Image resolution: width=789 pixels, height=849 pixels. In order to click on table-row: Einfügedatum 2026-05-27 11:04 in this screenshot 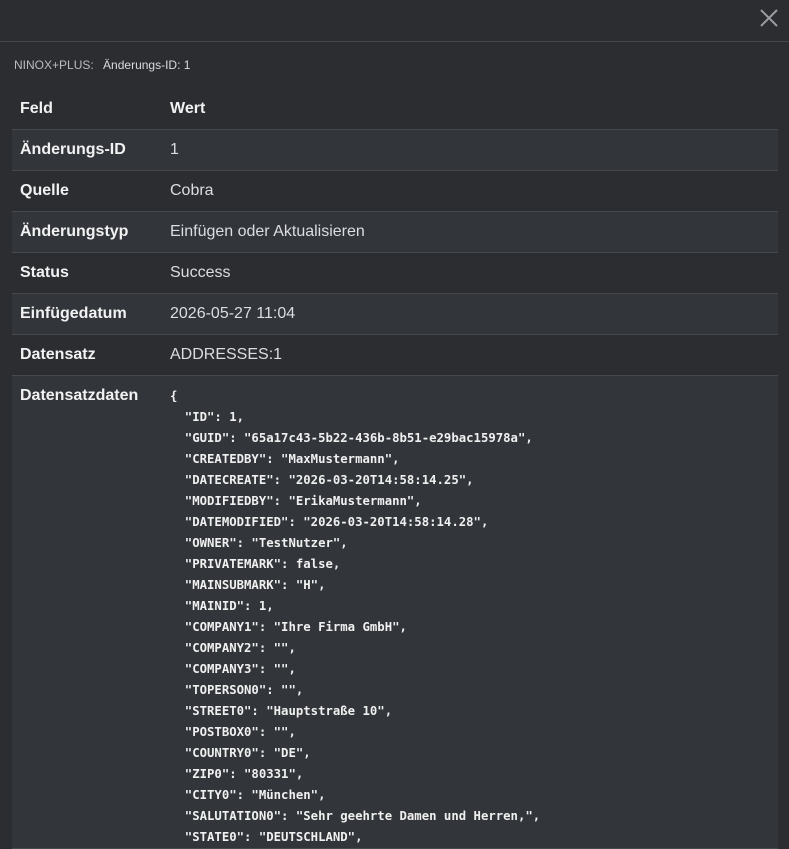, I will do `click(395, 314)`.